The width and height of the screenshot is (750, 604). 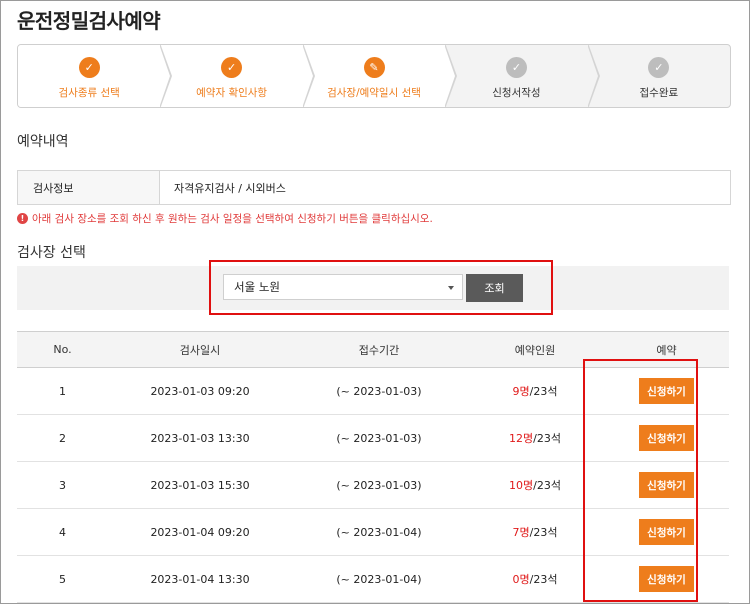 I want to click on highlight-box-apply, so click(x=640, y=480).